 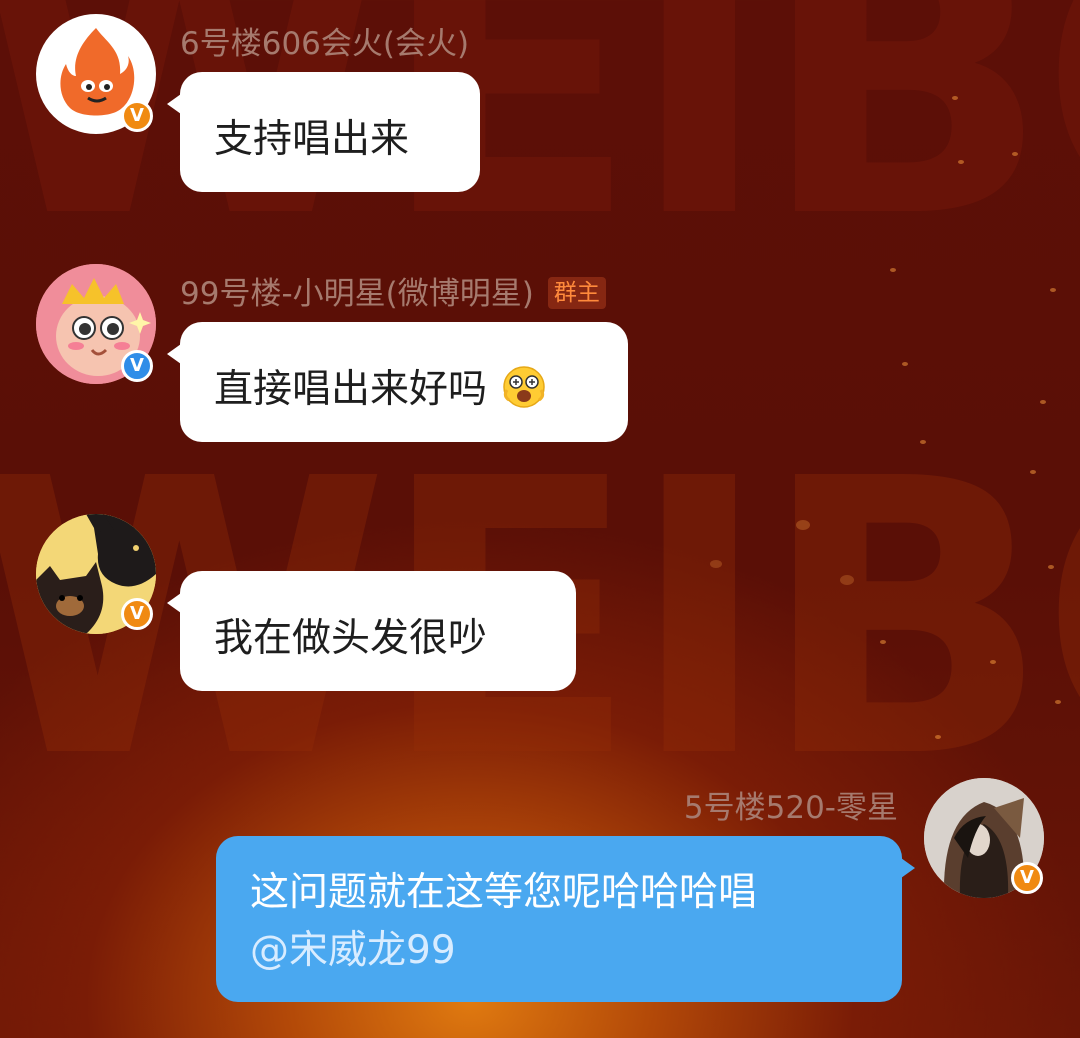 What do you see at coordinates (351, 638) in the screenshot?
I see `message-text: 我在做头发很吵` at bounding box center [351, 638].